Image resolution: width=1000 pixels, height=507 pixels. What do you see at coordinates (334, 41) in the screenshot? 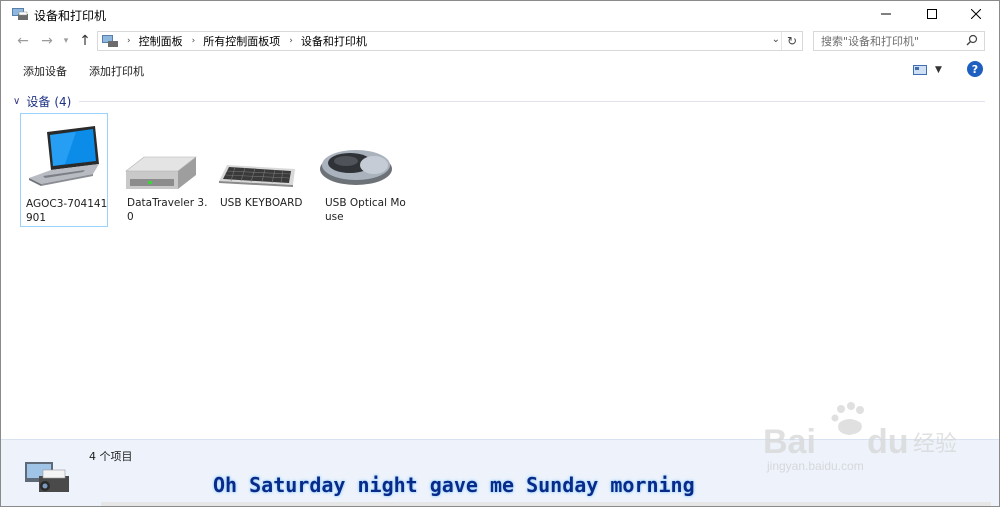
I see `breadcrumb-devices-printers: 设备和打印机` at bounding box center [334, 41].